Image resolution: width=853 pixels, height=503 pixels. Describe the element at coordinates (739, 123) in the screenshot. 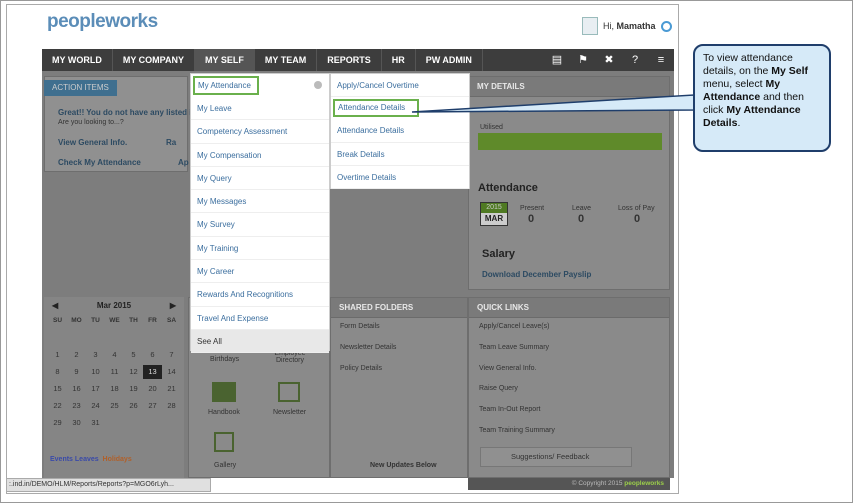

I see `callout-text-4: .` at that location.